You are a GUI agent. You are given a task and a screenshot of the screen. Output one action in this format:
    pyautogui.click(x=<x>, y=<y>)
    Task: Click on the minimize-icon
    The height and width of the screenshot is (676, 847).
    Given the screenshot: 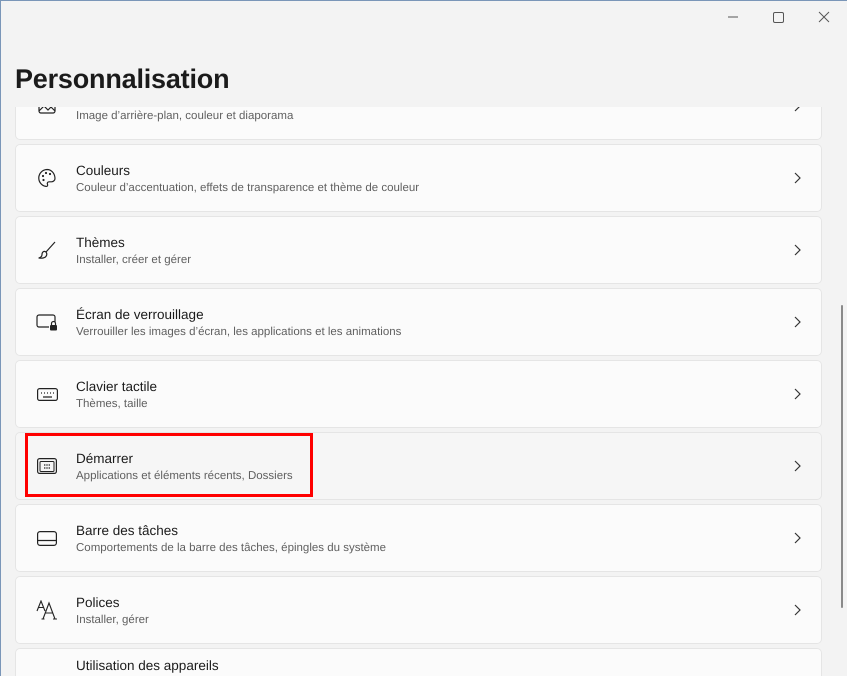 What is the action you would take?
    pyautogui.click(x=733, y=17)
    